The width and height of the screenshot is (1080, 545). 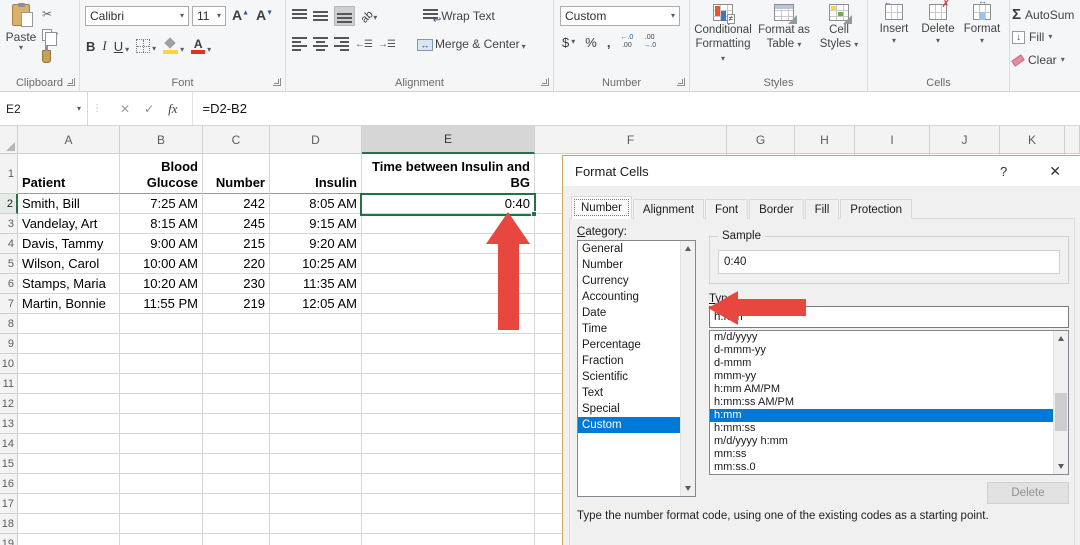 What do you see at coordinates (44, 108) in the screenshot?
I see `name-box: E2 ▾` at bounding box center [44, 108].